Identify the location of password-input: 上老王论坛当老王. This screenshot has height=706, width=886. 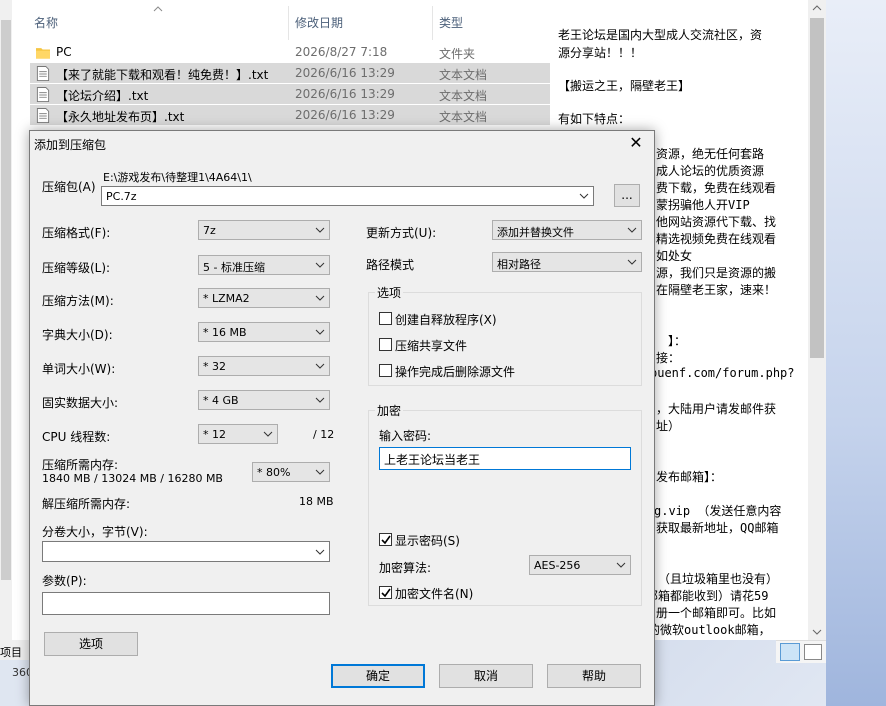
(505, 458).